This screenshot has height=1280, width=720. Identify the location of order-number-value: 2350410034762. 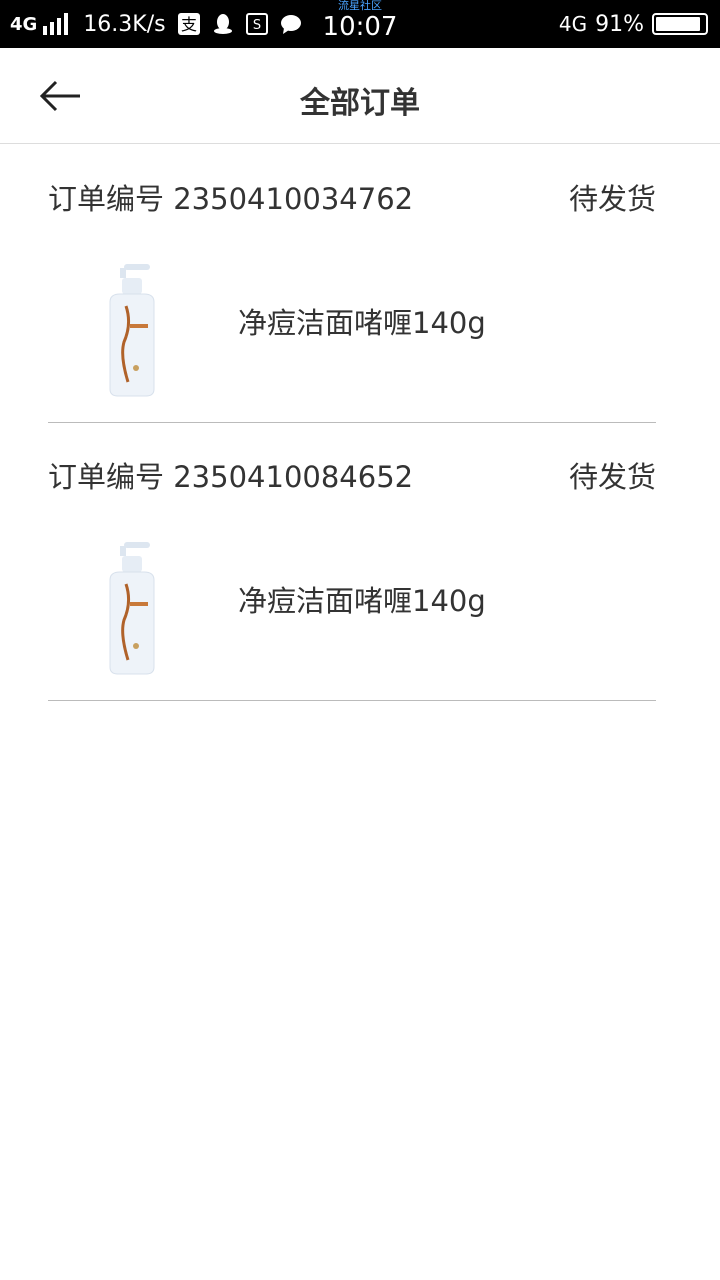
(293, 199).